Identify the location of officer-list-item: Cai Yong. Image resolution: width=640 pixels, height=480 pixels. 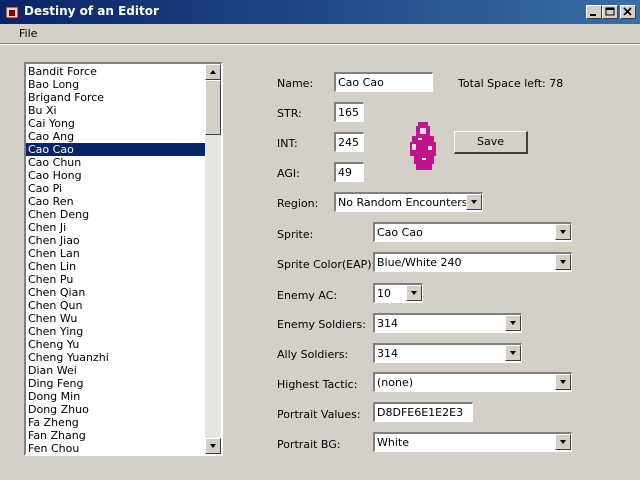
(116, 123).